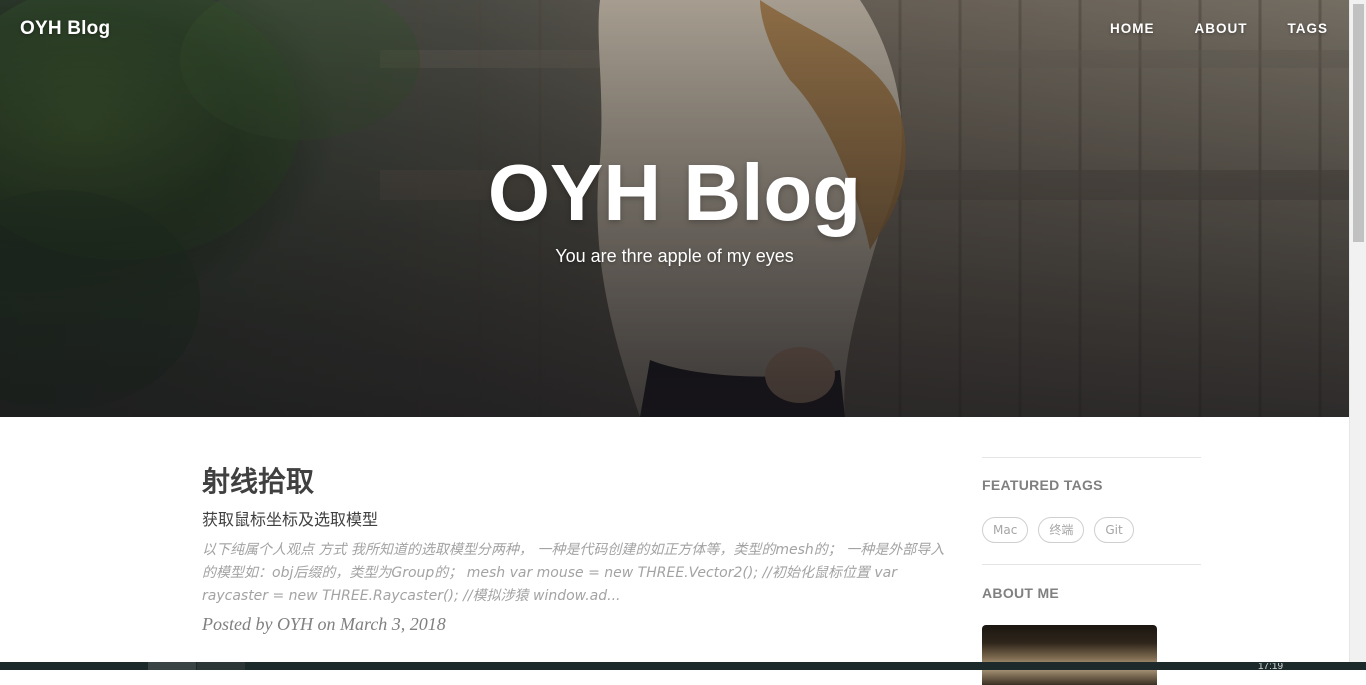  What do you see at coordinates (674, 192) in the screenshot?
I see `hero-title: OYH Blog` at bounding box center [674, 192].